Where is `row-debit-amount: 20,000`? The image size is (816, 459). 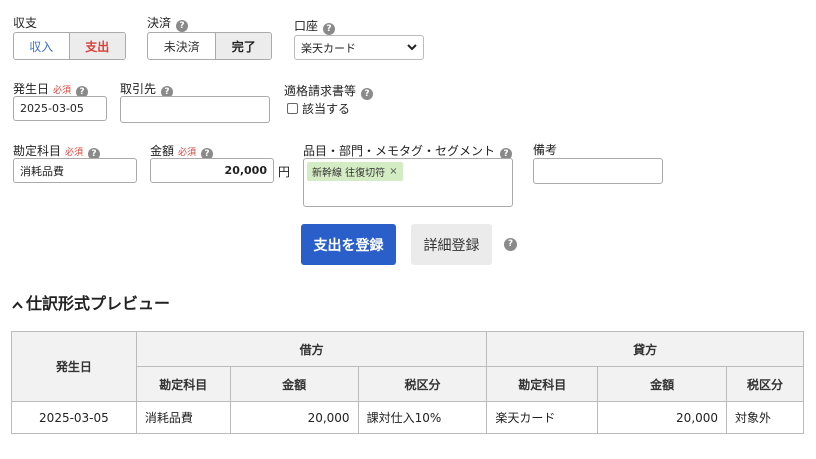
row-debit-amount: 20,000 is located at coordinates (294, 417).